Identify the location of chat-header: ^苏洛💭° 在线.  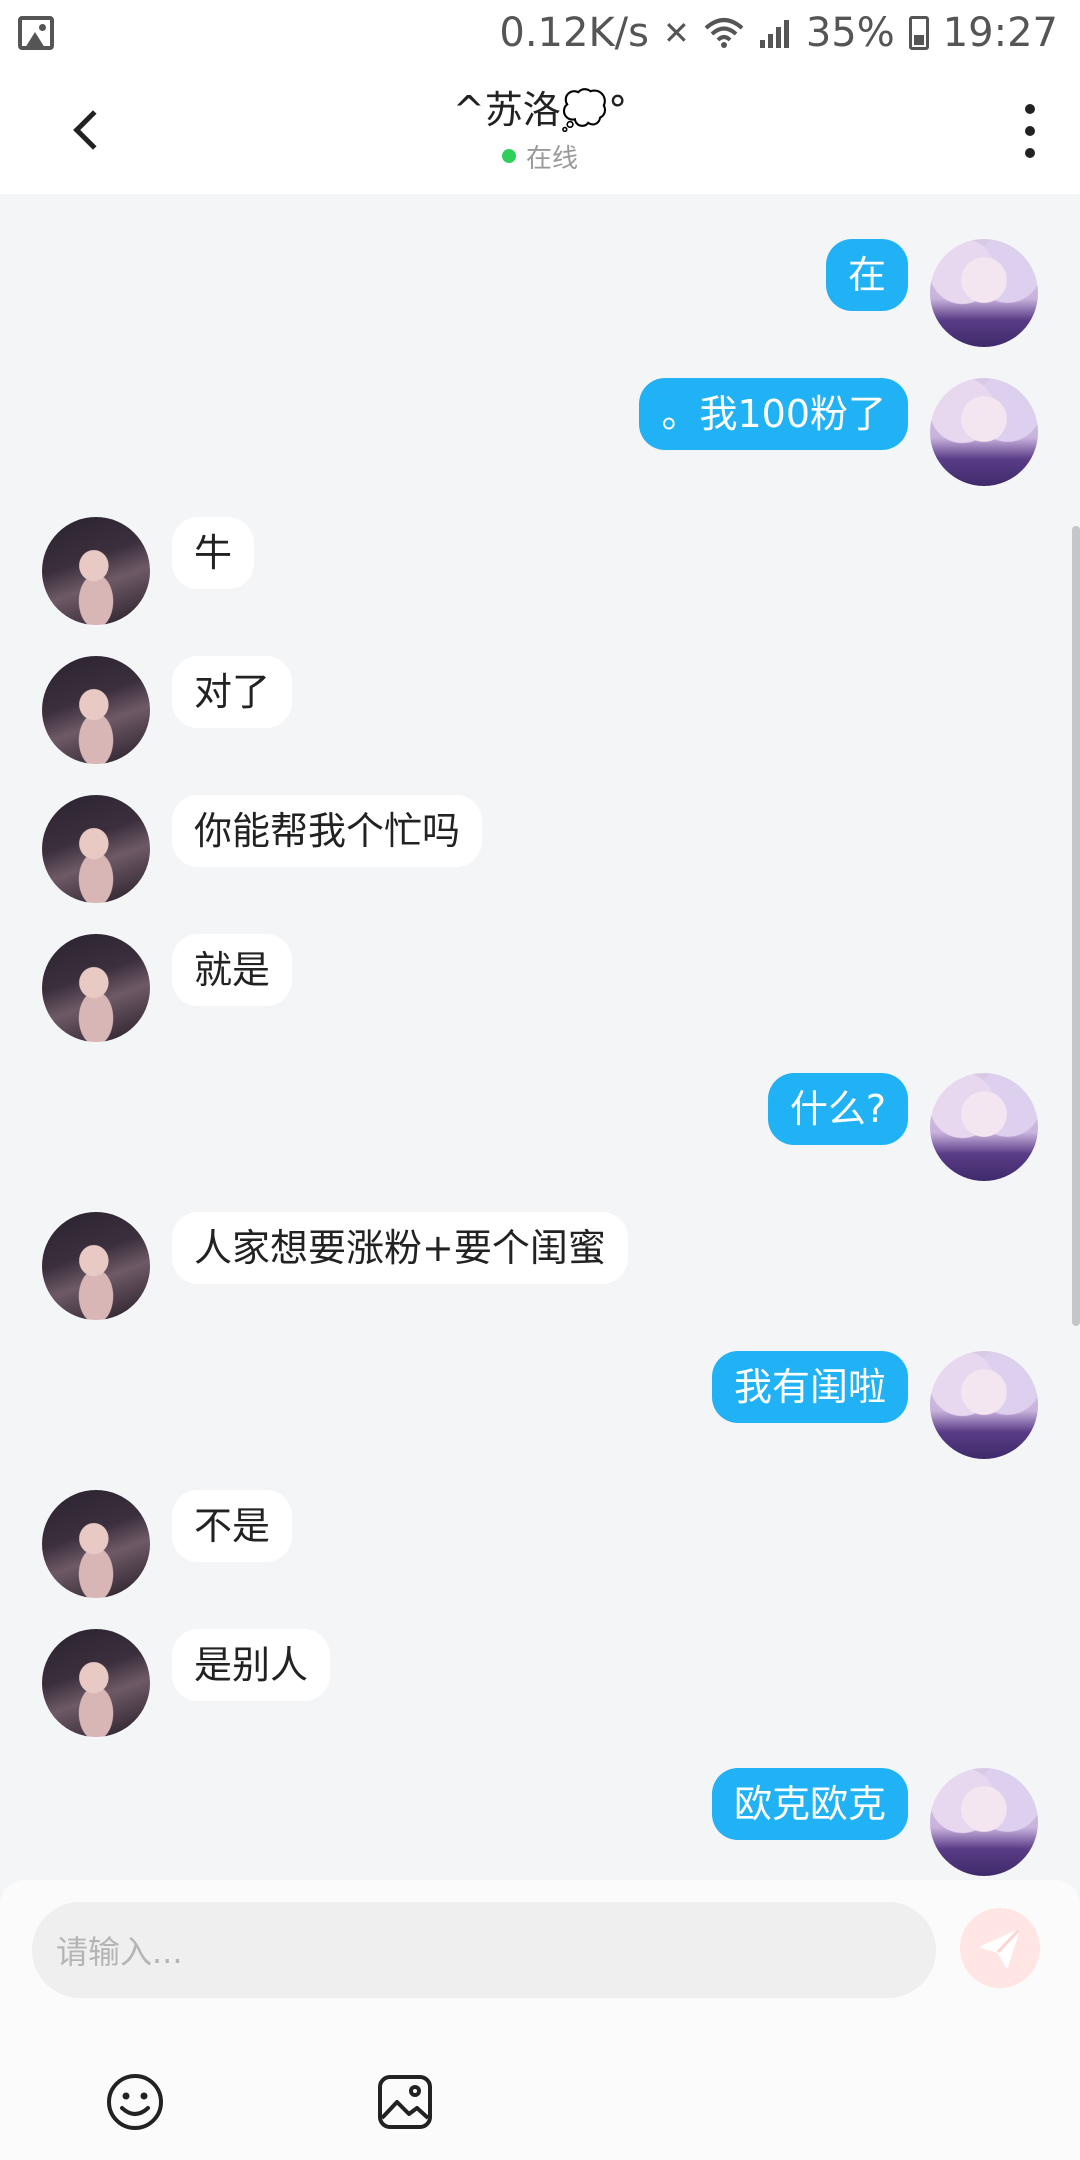
(540, 130).